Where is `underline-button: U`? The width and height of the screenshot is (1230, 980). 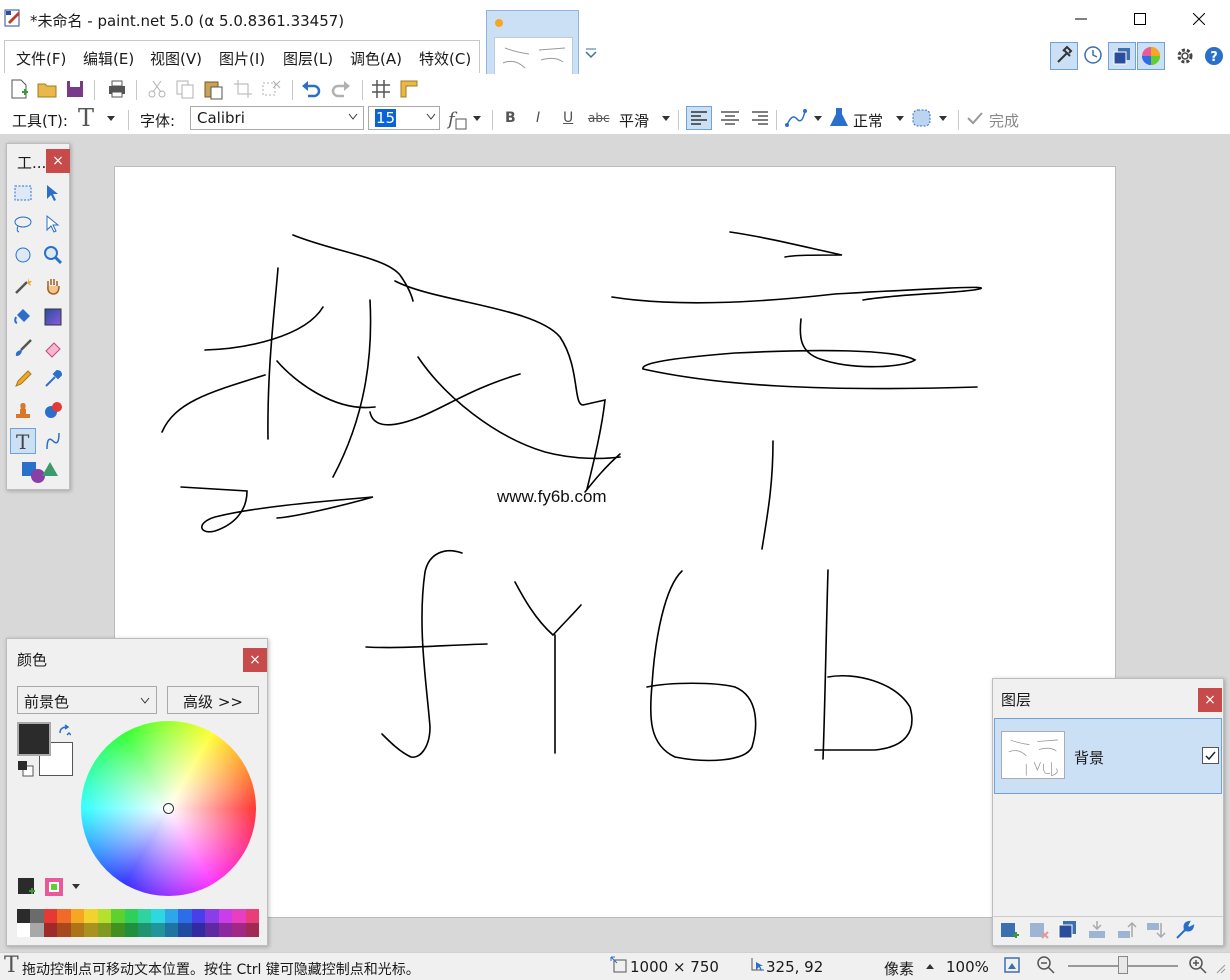 underline-button: U is located at coordinates (568, 118).